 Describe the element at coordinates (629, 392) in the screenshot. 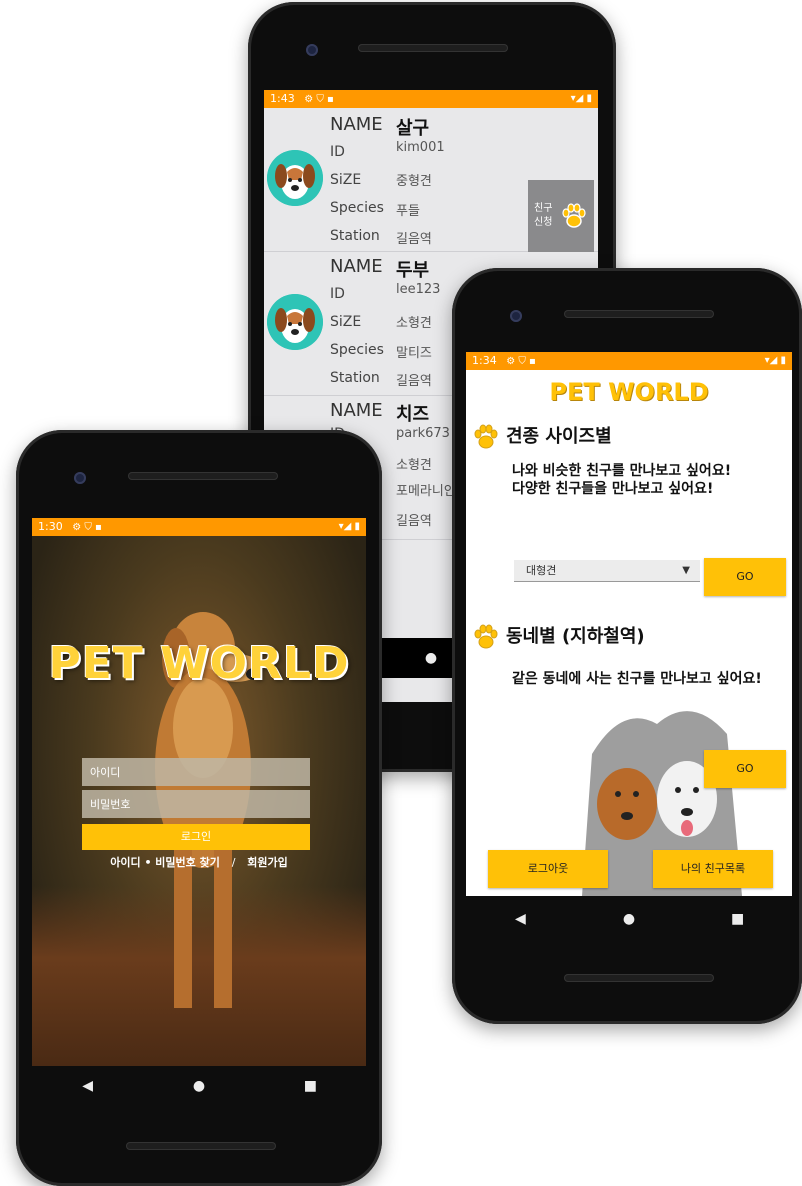

I see `app-title: PET WORLD` at that location.